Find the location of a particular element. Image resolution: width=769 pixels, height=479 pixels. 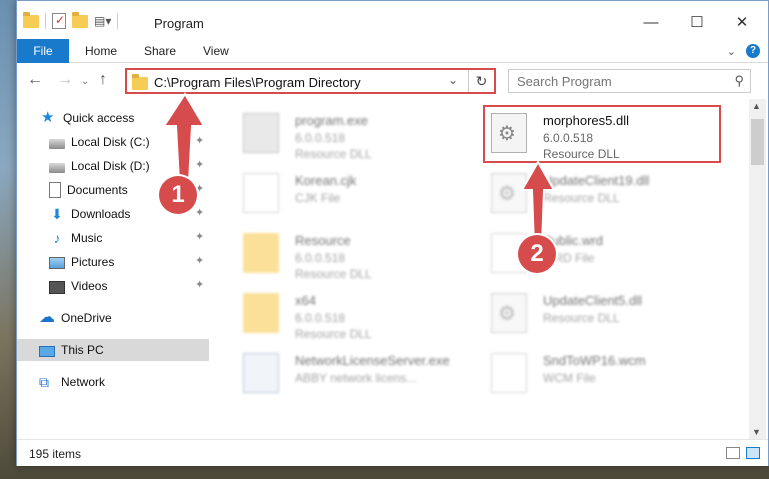

sidebar-item-this-pc: This PC is located at coordinates (113, 350).